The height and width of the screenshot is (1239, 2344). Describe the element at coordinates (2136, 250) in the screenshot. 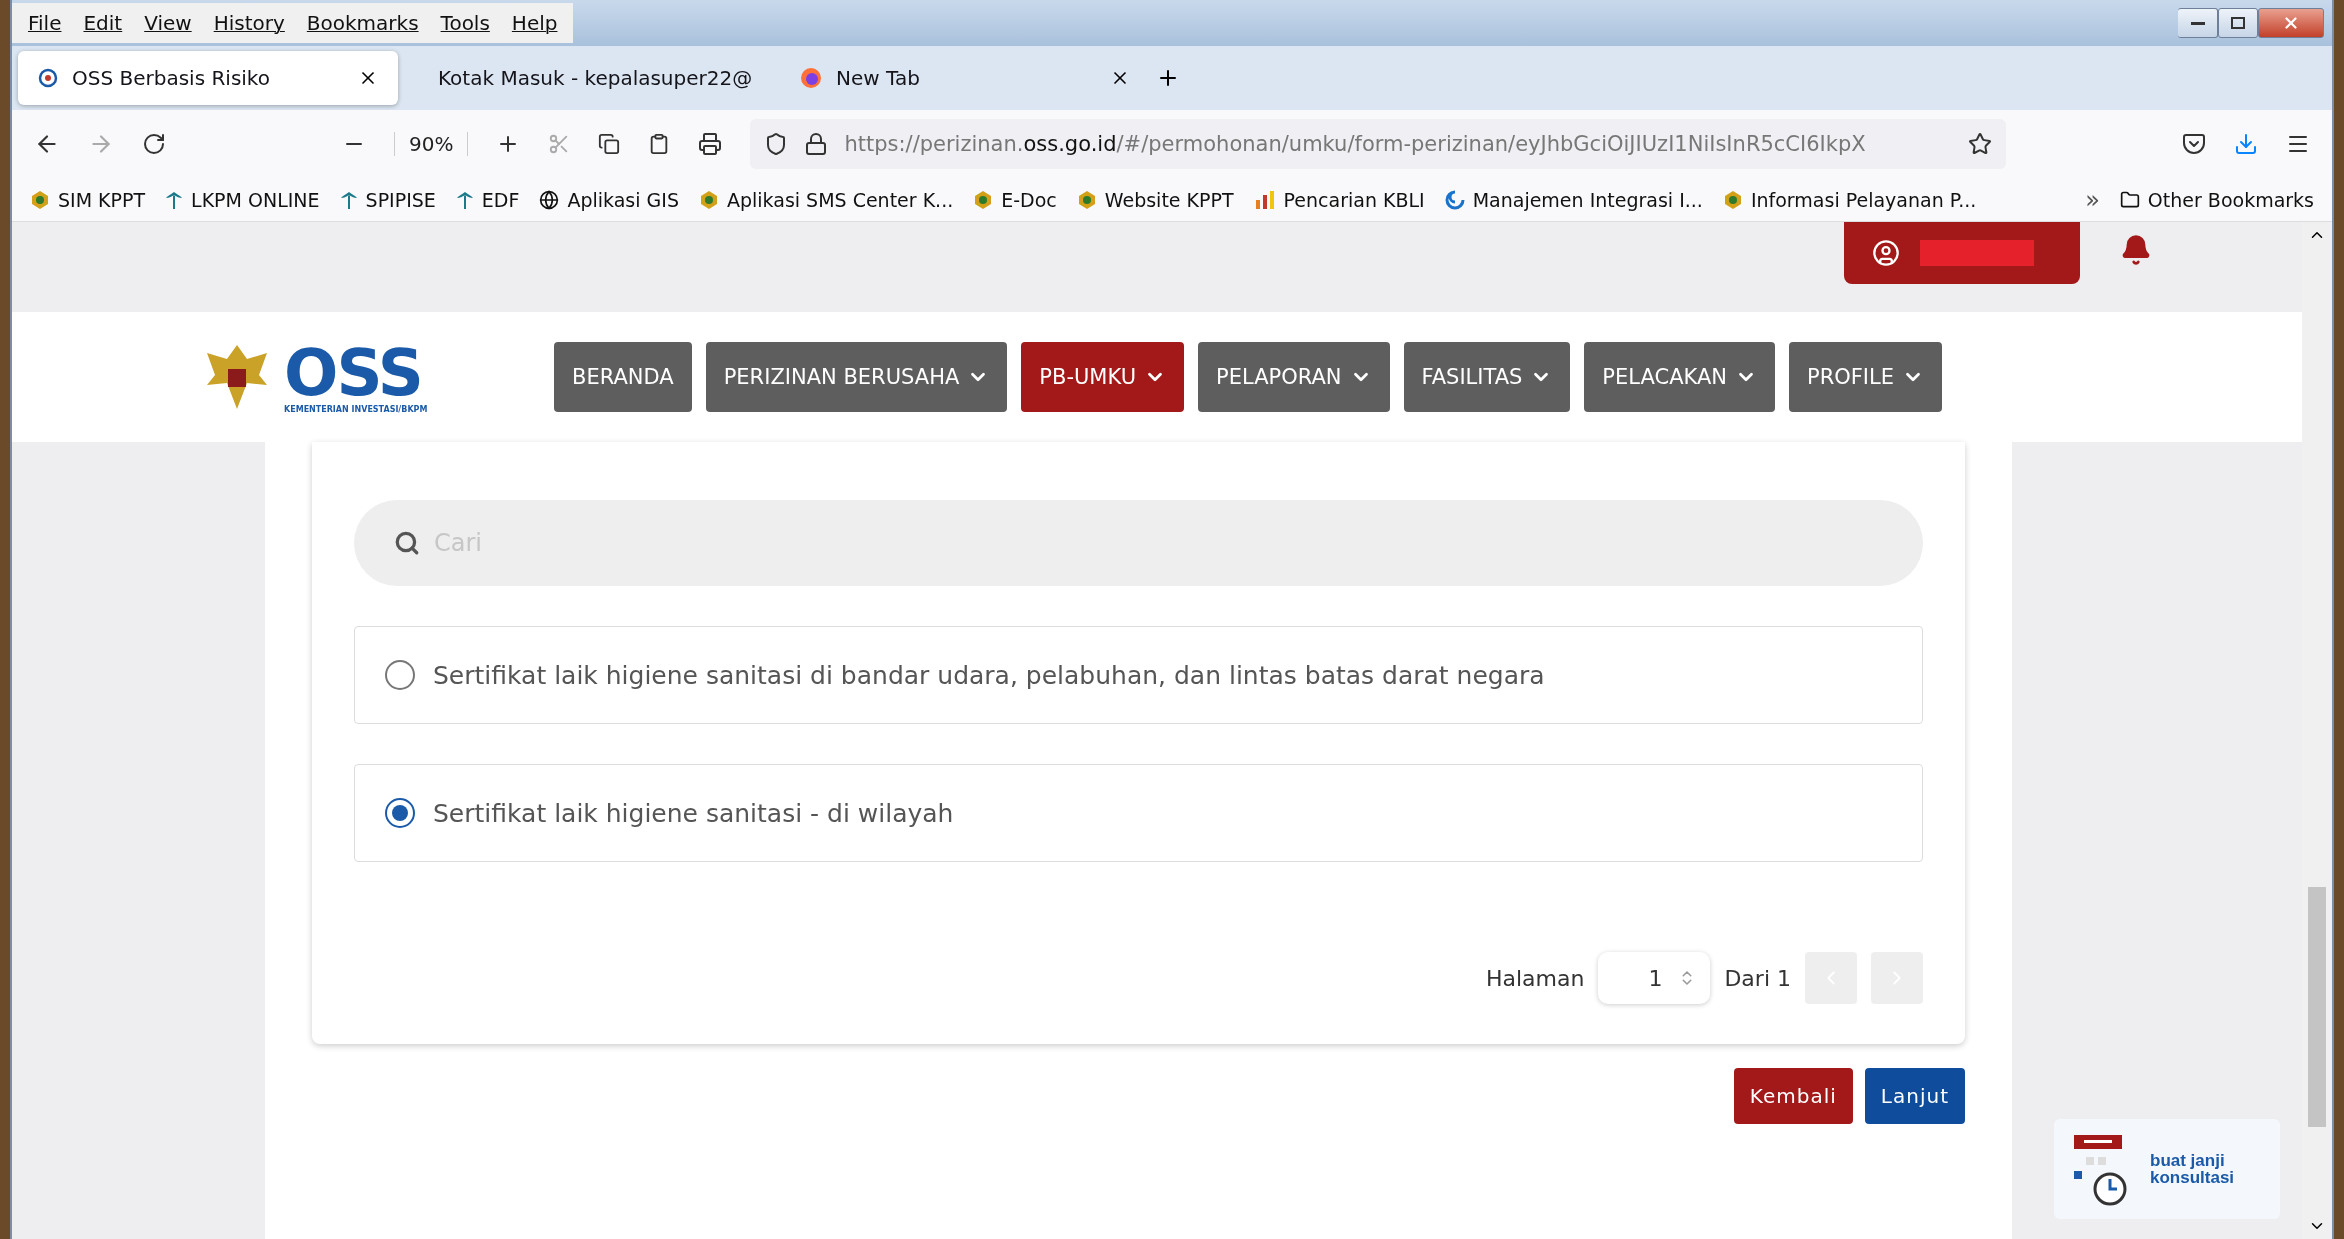

I see `bell-icon` at that location.